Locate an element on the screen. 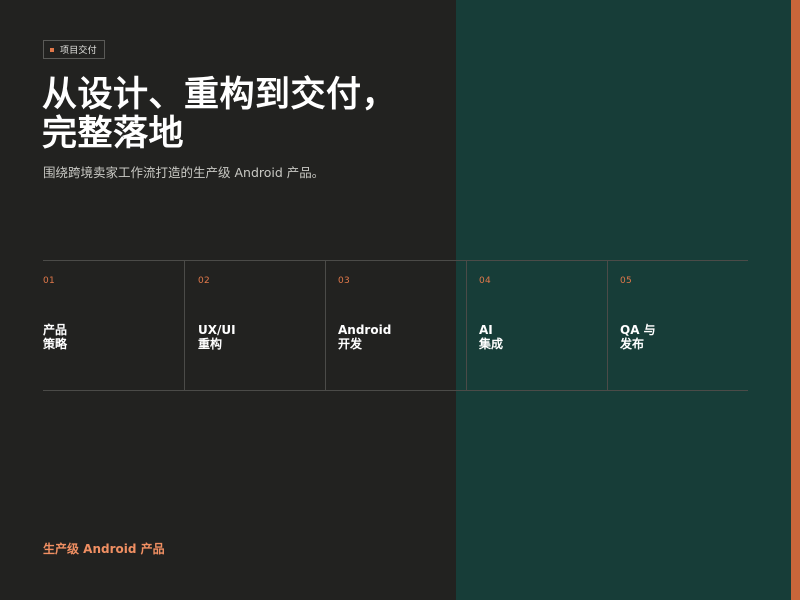 The image size is (800, 600). step-label-line-2: 发布 is located at coordinates (632, 344).